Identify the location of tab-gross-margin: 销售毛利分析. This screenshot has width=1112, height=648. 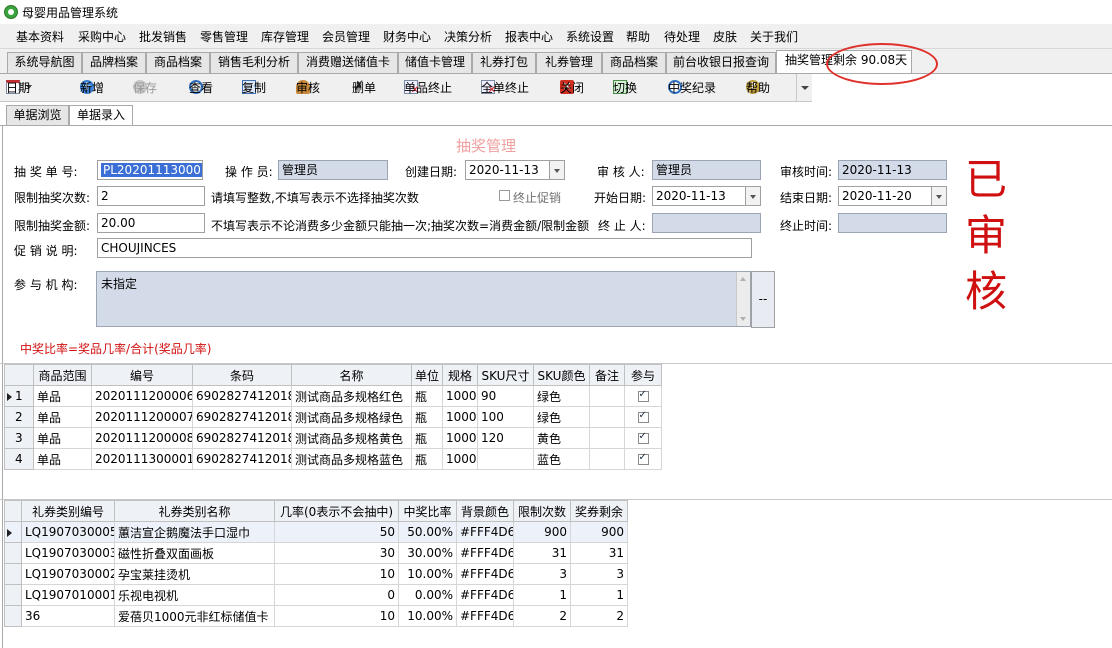
(254, 62).